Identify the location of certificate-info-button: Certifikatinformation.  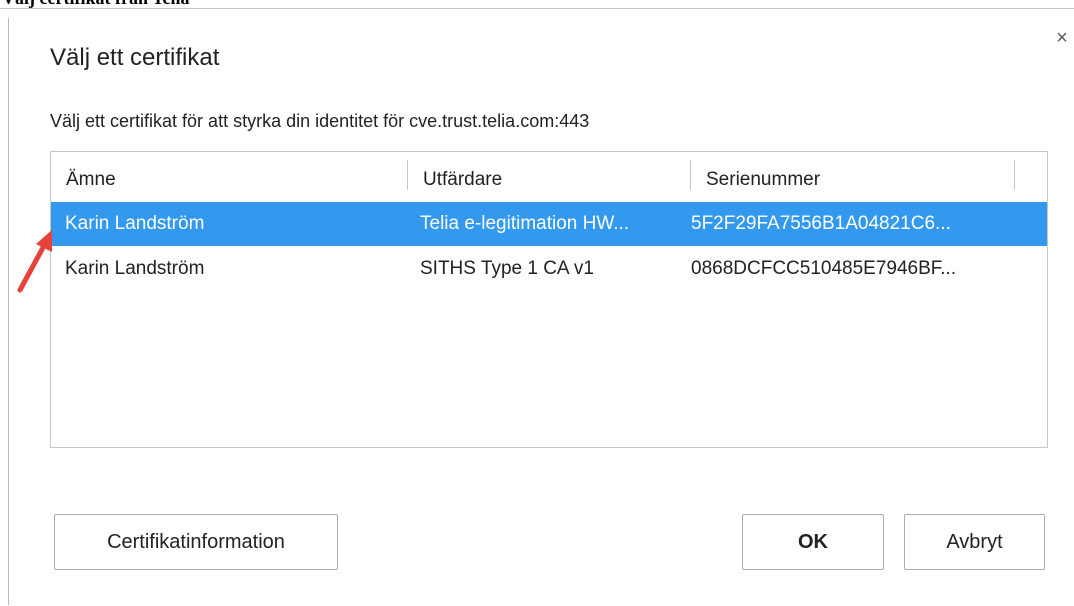
(196, 542).